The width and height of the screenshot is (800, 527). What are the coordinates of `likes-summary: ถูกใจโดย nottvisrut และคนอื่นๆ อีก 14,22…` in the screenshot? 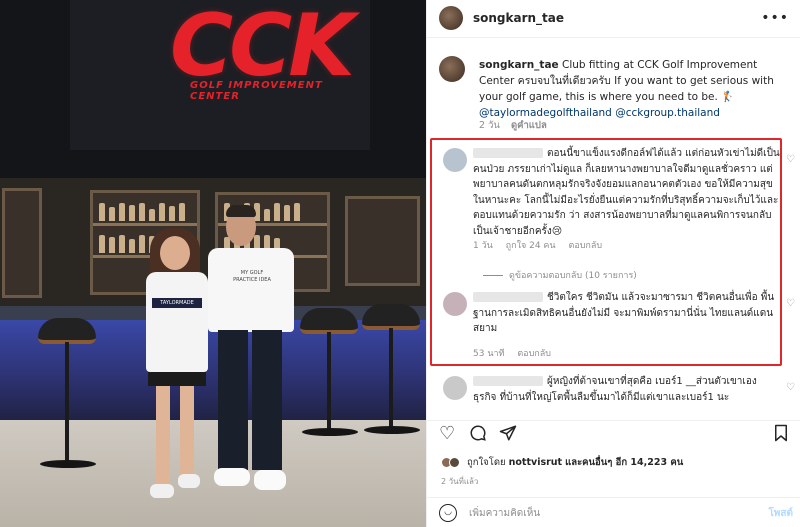 It's located at (562, 462).